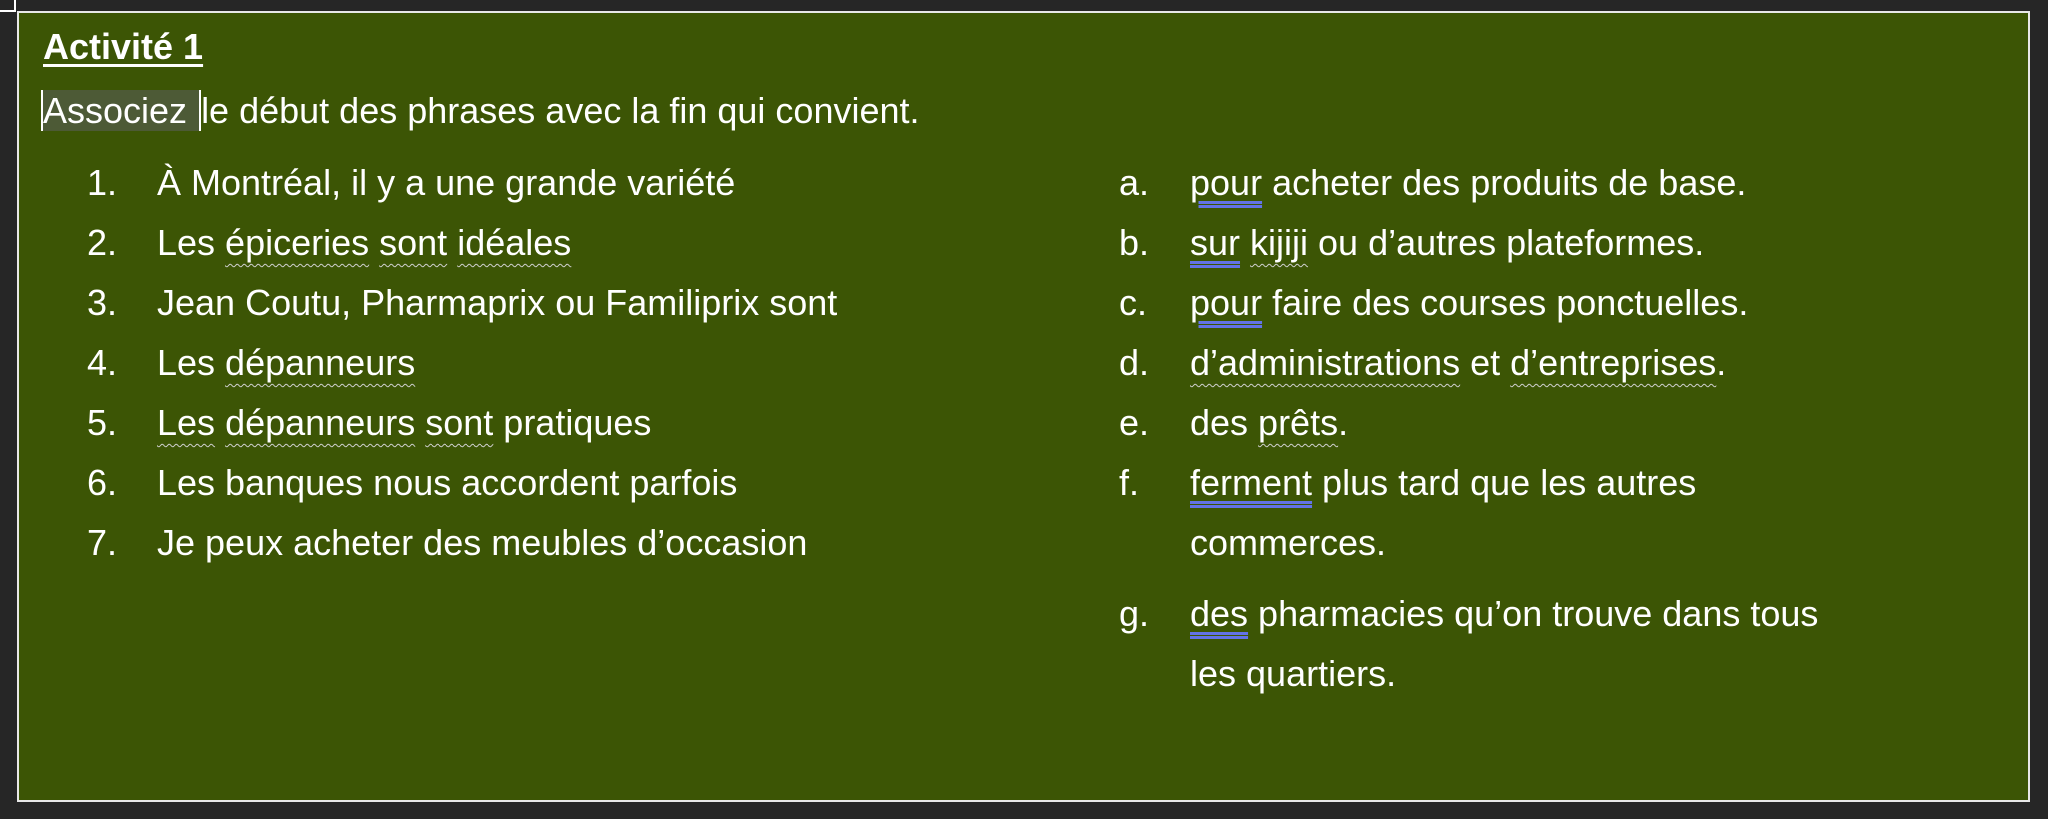 Image resolution: width=2048 pixels, height=819 pixels. I want to click on list-item-text: pour faire des courses ponctuelles., so click(1469, 303).